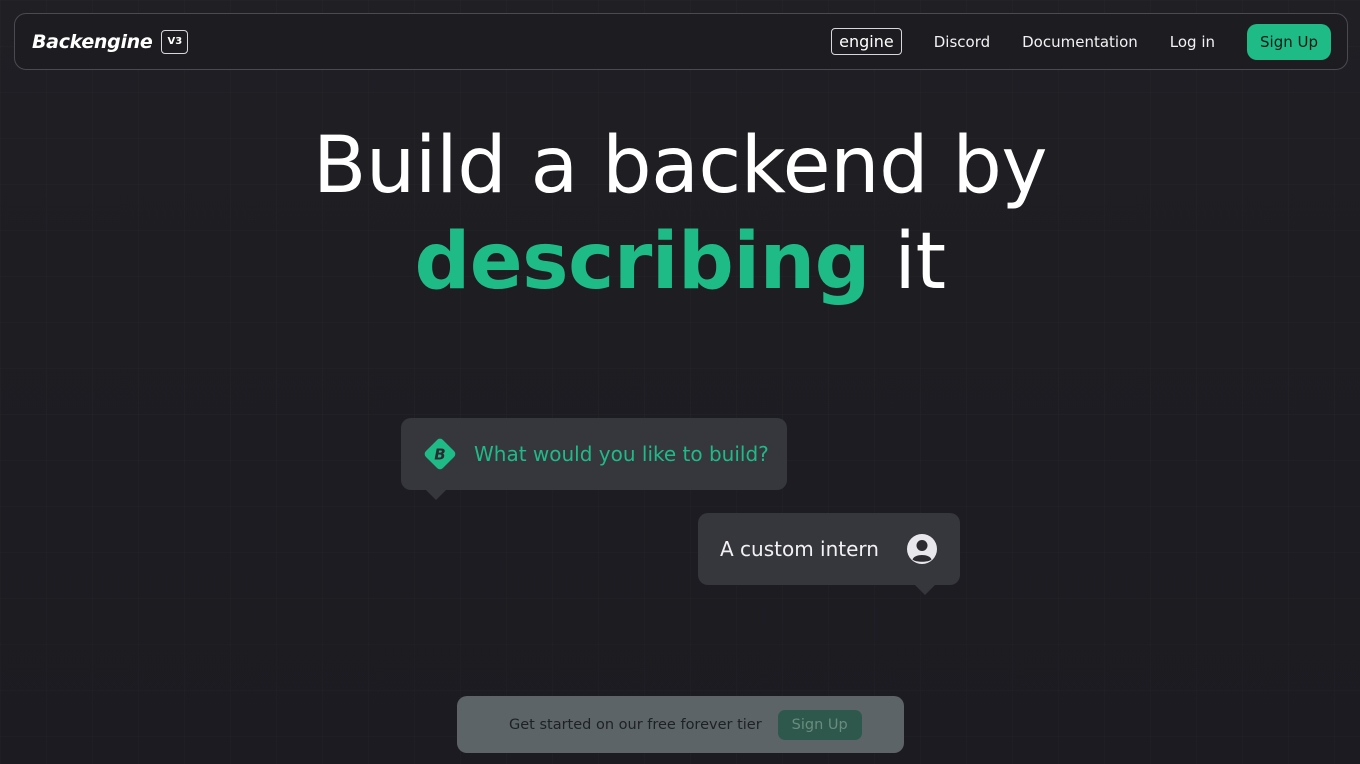  What do you see at coordinates (642, 262) in the screenshot?
I see `hero-accent-word: describing` at bounding box center [642, 262].